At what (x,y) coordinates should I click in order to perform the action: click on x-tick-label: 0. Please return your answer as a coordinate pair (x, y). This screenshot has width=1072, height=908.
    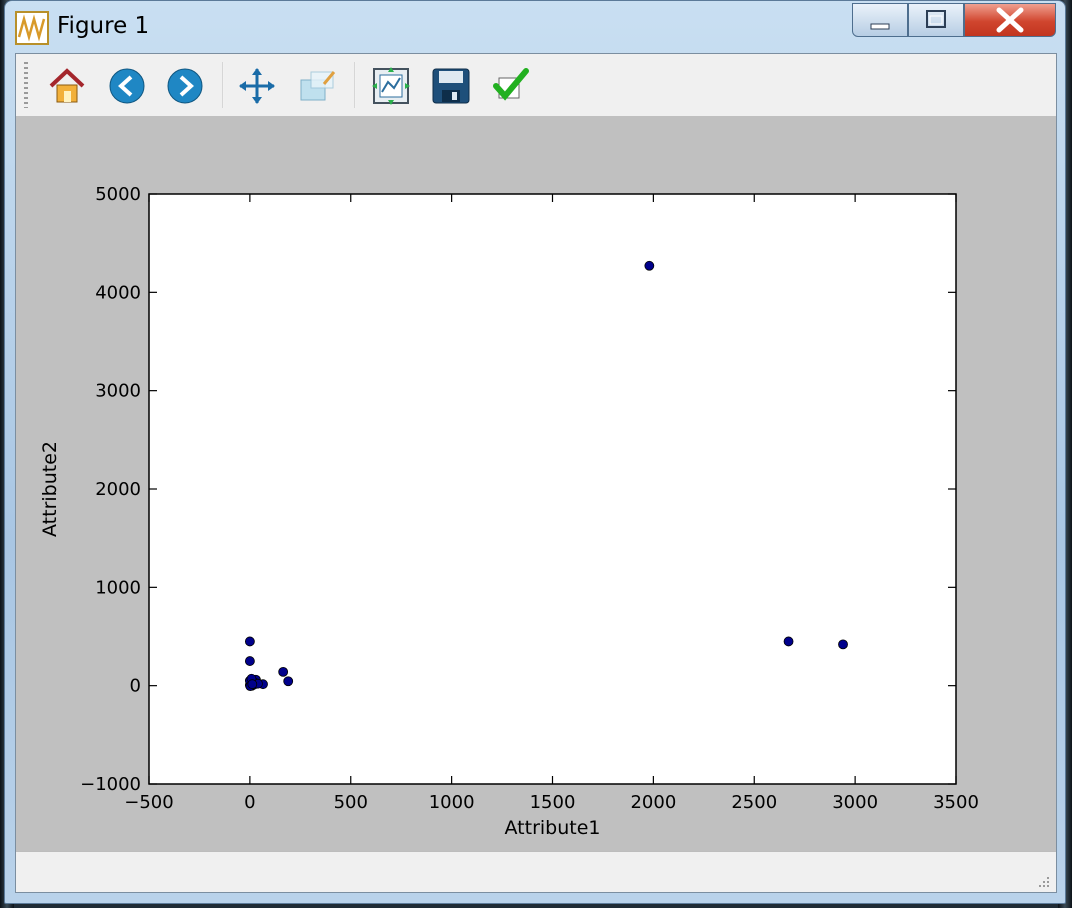
    Looking at the image, I should click on (249, 802).